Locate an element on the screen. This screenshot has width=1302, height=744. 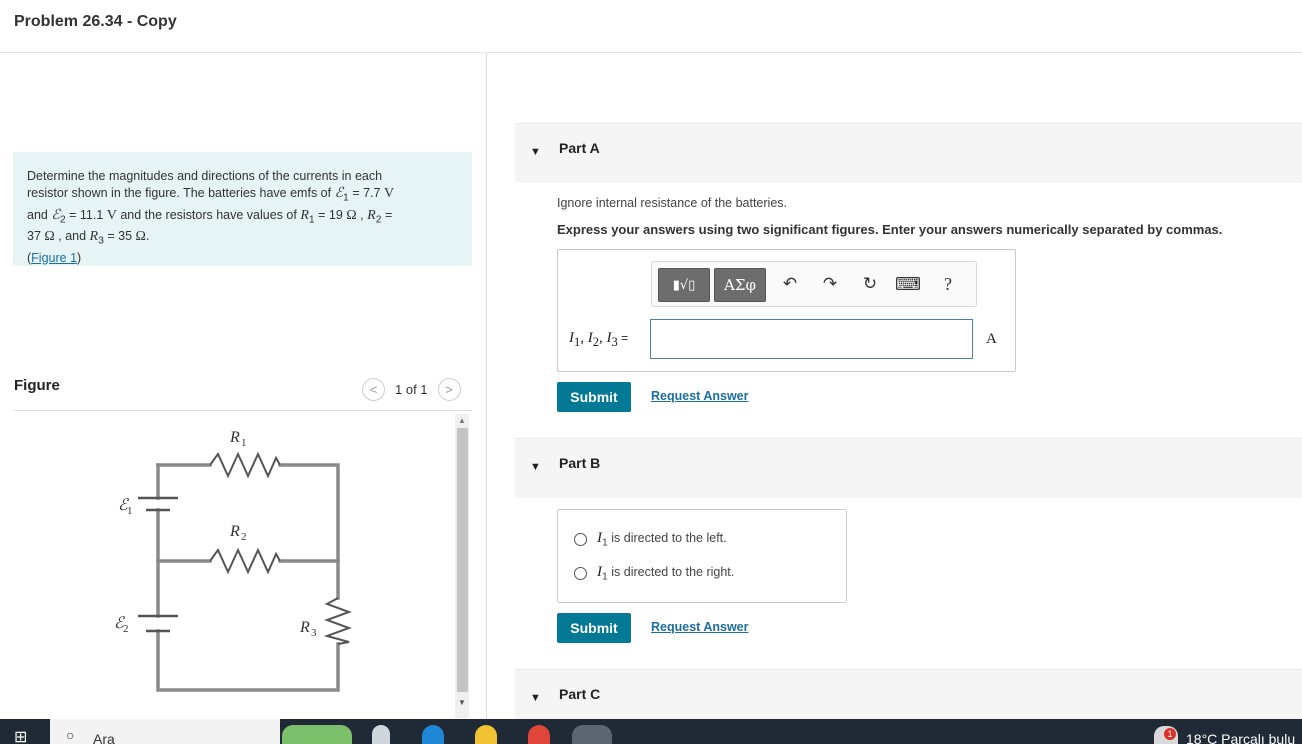
taskbar-search-text: Ara is located at coordinates (104, 737).